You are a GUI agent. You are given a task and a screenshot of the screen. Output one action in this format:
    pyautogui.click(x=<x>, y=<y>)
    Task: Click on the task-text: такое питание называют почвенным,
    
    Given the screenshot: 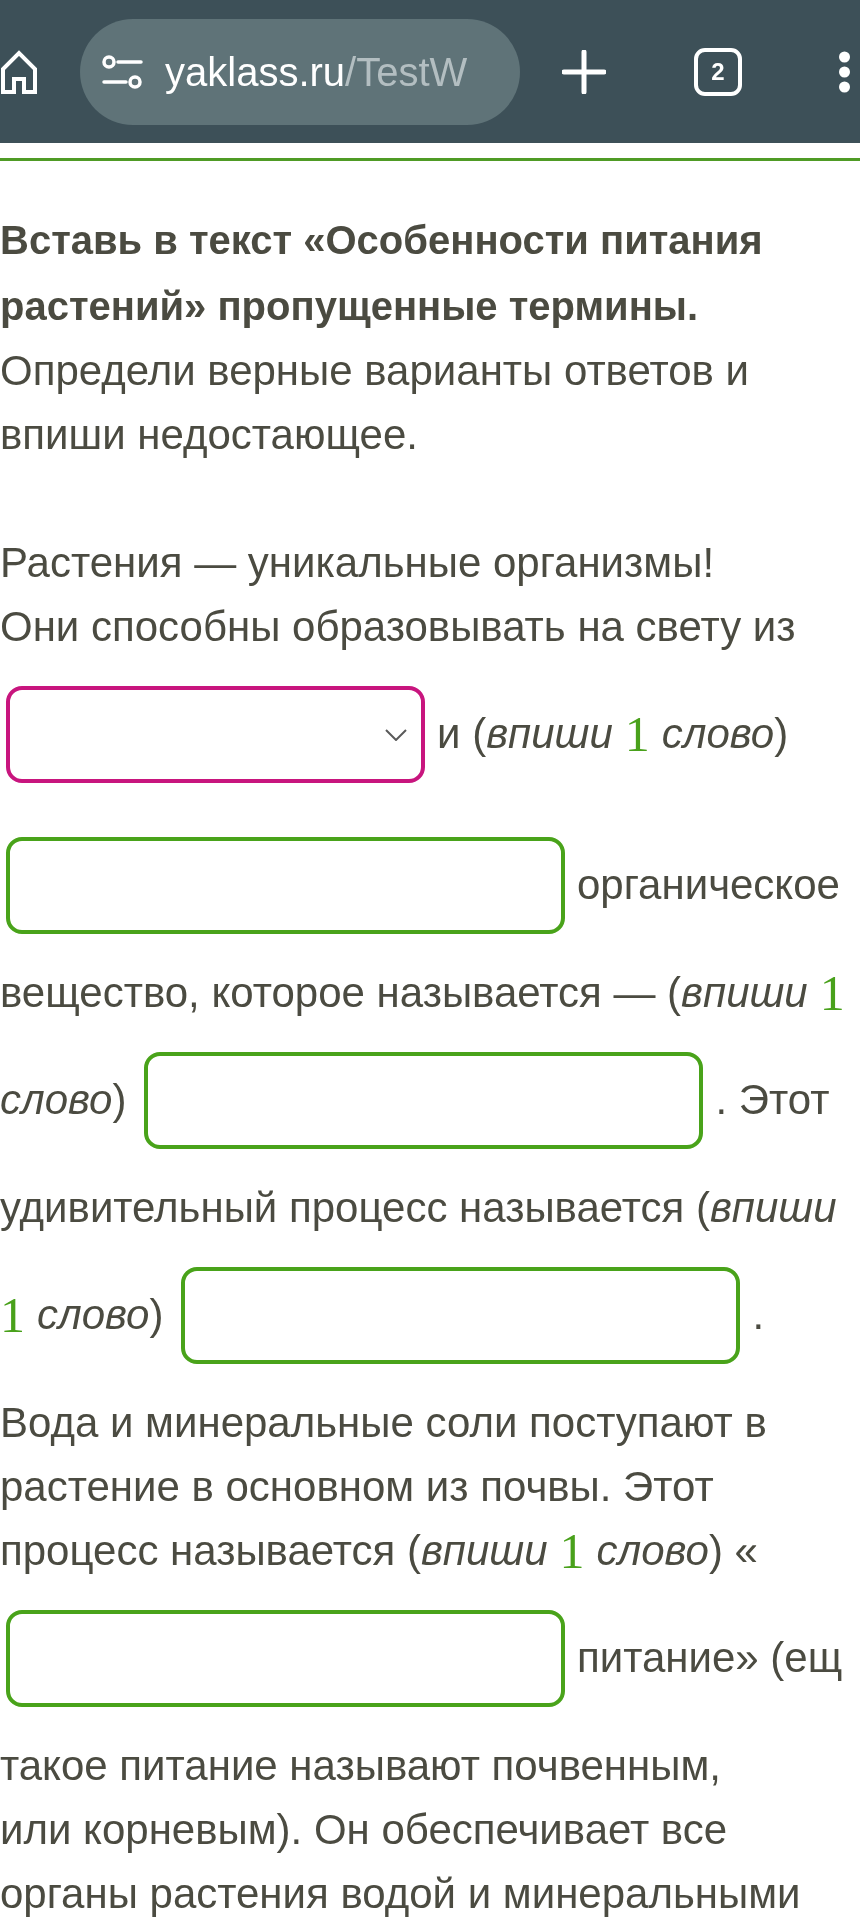 What is the action you would take?
    pyautogui.click(x=360, y=1765)
    